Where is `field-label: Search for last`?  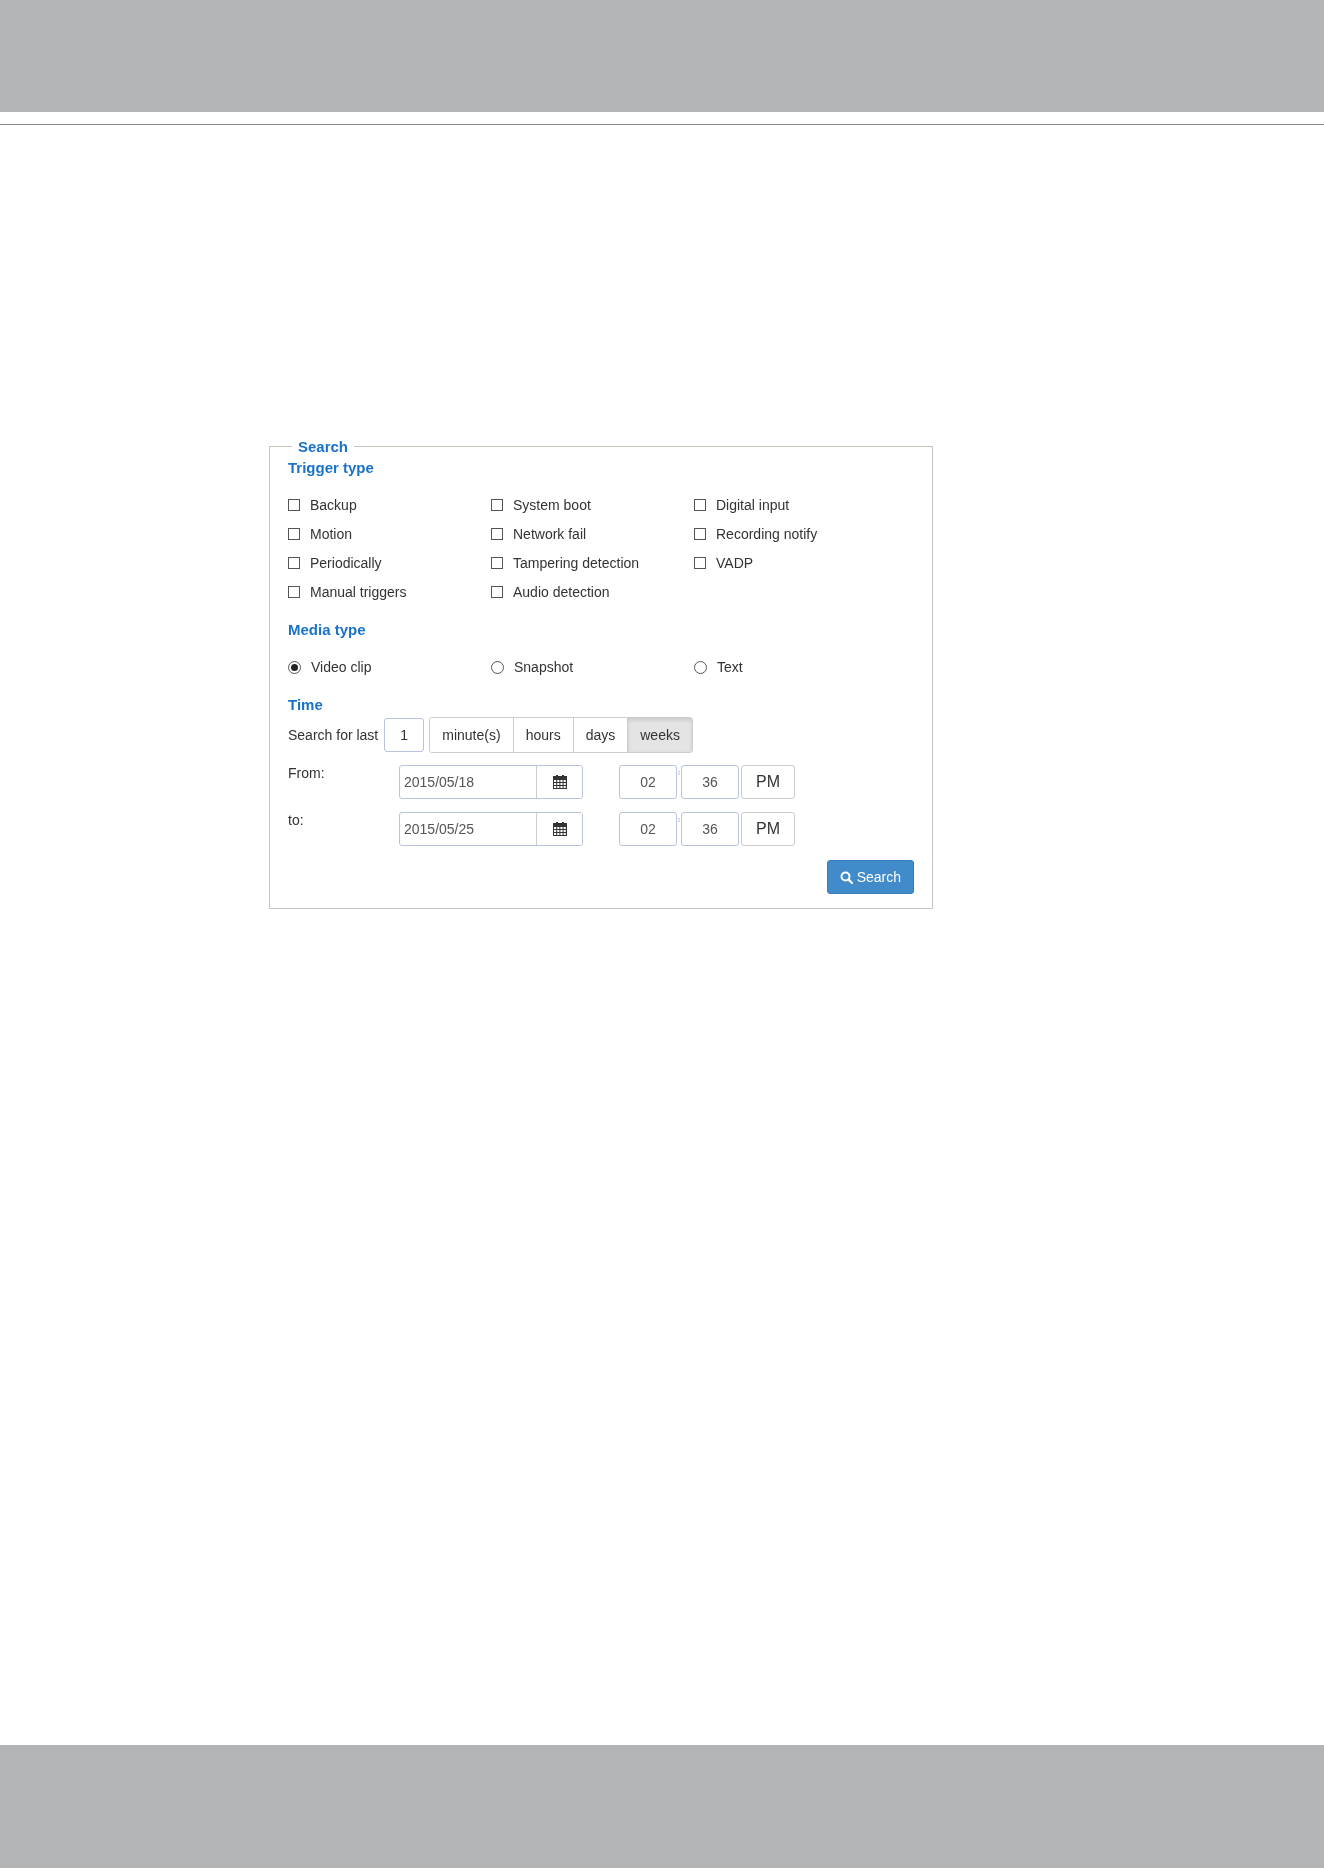 field-label: Search for last is located at coordinates (333, 735).